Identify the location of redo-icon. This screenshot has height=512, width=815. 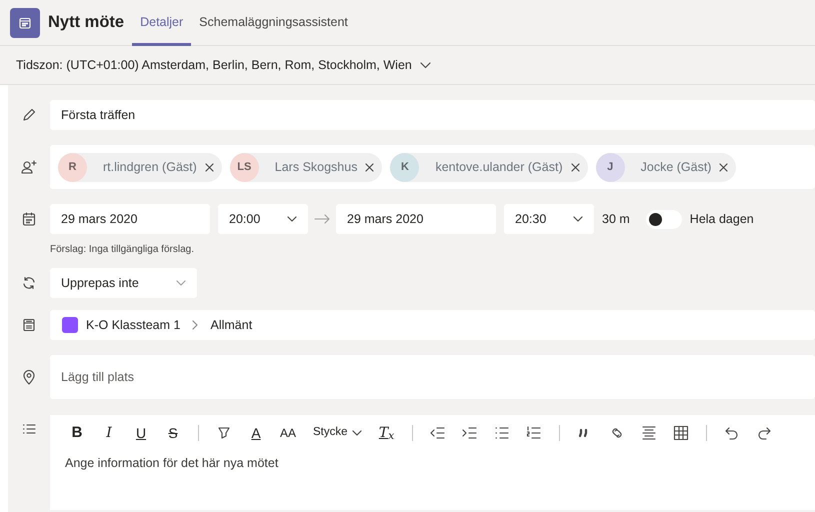
(764, 433).